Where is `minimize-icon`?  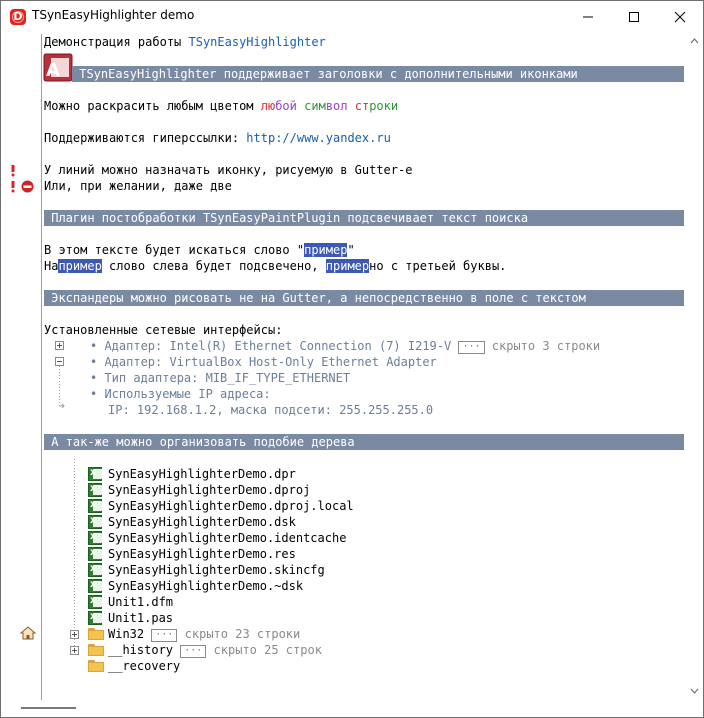
minimize-icon is located at coordinates (588, 17).